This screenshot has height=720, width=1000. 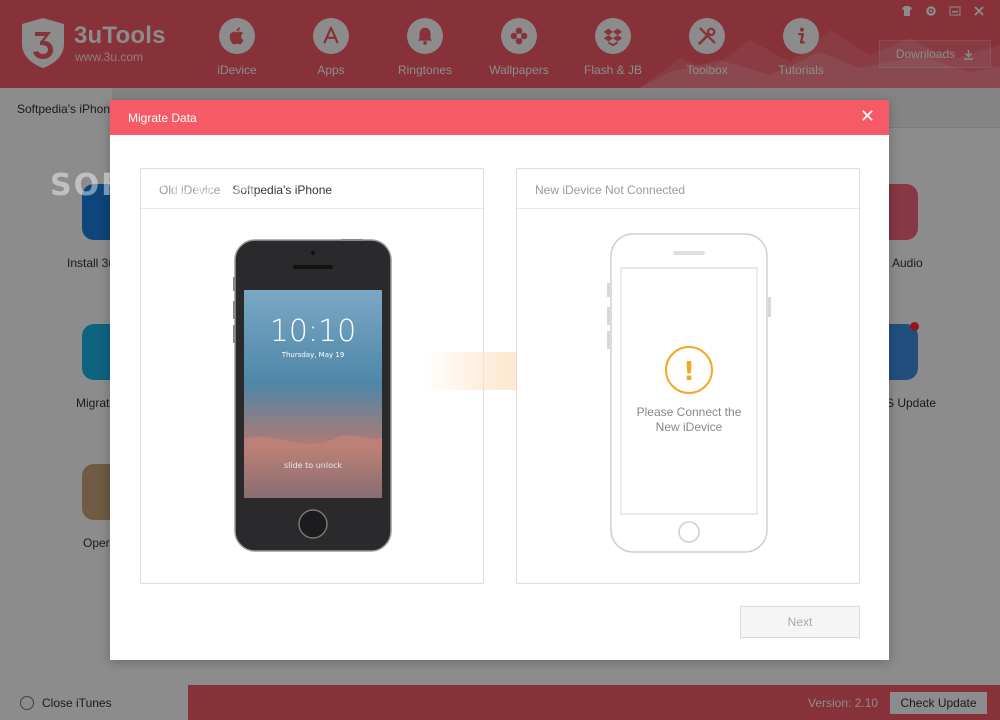 I want to click on dialog-title: Migrate Data, so click(x=162, y=118).